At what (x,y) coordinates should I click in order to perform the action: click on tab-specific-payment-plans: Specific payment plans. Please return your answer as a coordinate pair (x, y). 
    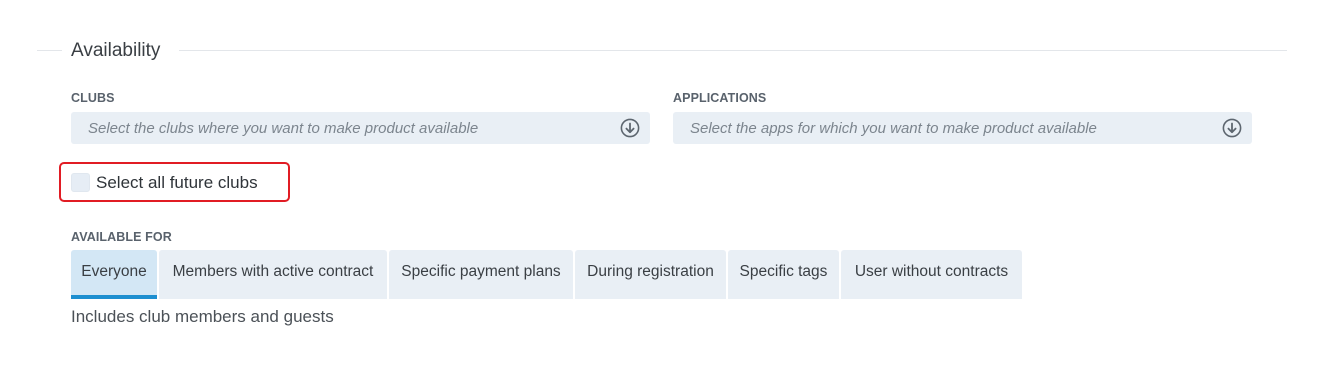
    Looking at the image, I should click on (481, 274).